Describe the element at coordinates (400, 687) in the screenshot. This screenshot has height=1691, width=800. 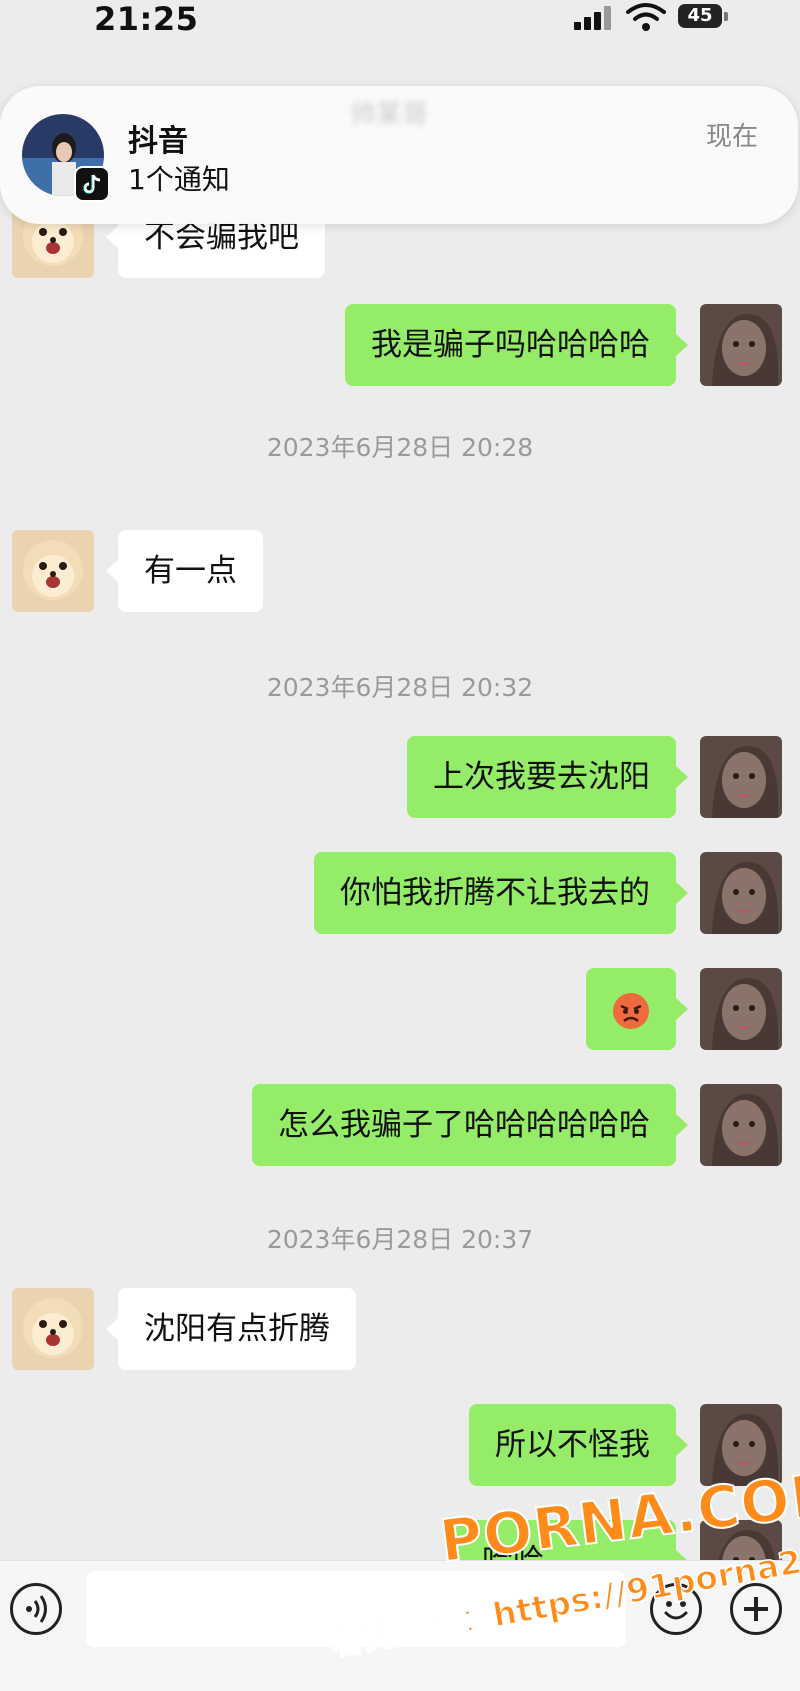
I see `timestamp: 2023年6月28日 20:32` at that location.